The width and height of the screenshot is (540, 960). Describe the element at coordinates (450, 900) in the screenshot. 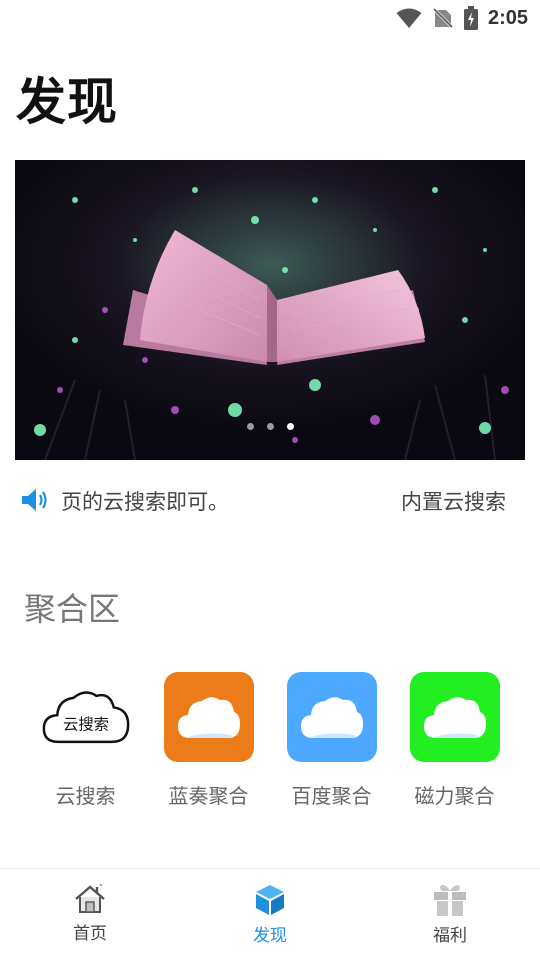

I see `gift-icon` at that location.